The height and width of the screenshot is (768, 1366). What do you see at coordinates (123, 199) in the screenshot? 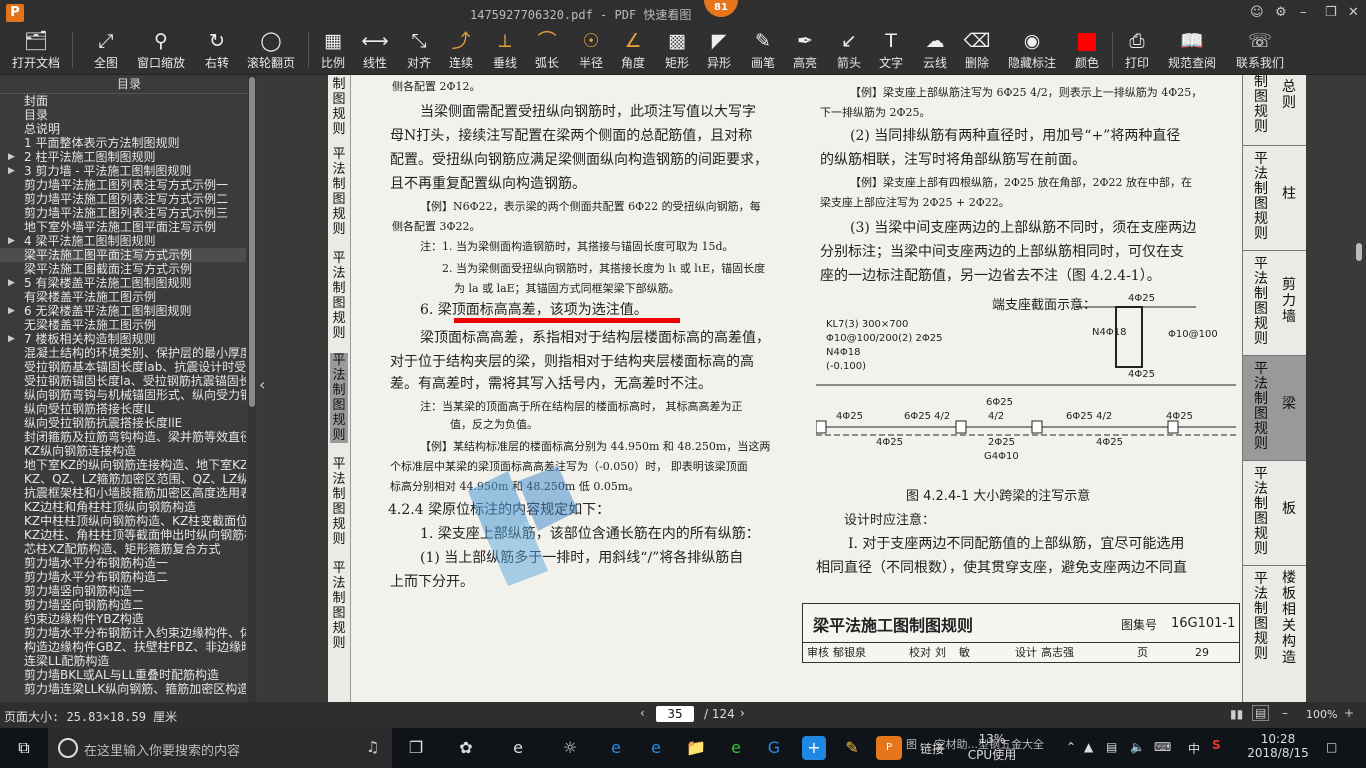
I see `toc-item: 剪力墙平法施工图列表注写方式示例二` at bounding box center [123, 199].